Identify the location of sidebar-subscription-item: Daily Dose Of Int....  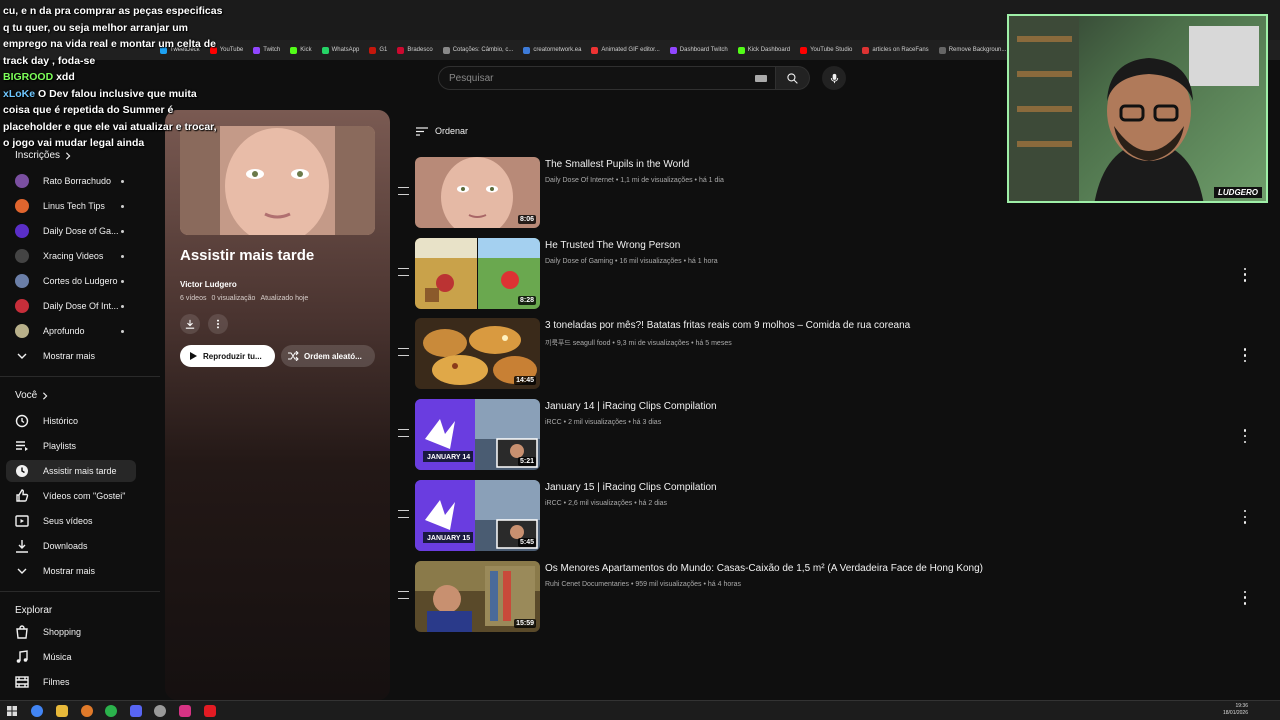
(71, 306).